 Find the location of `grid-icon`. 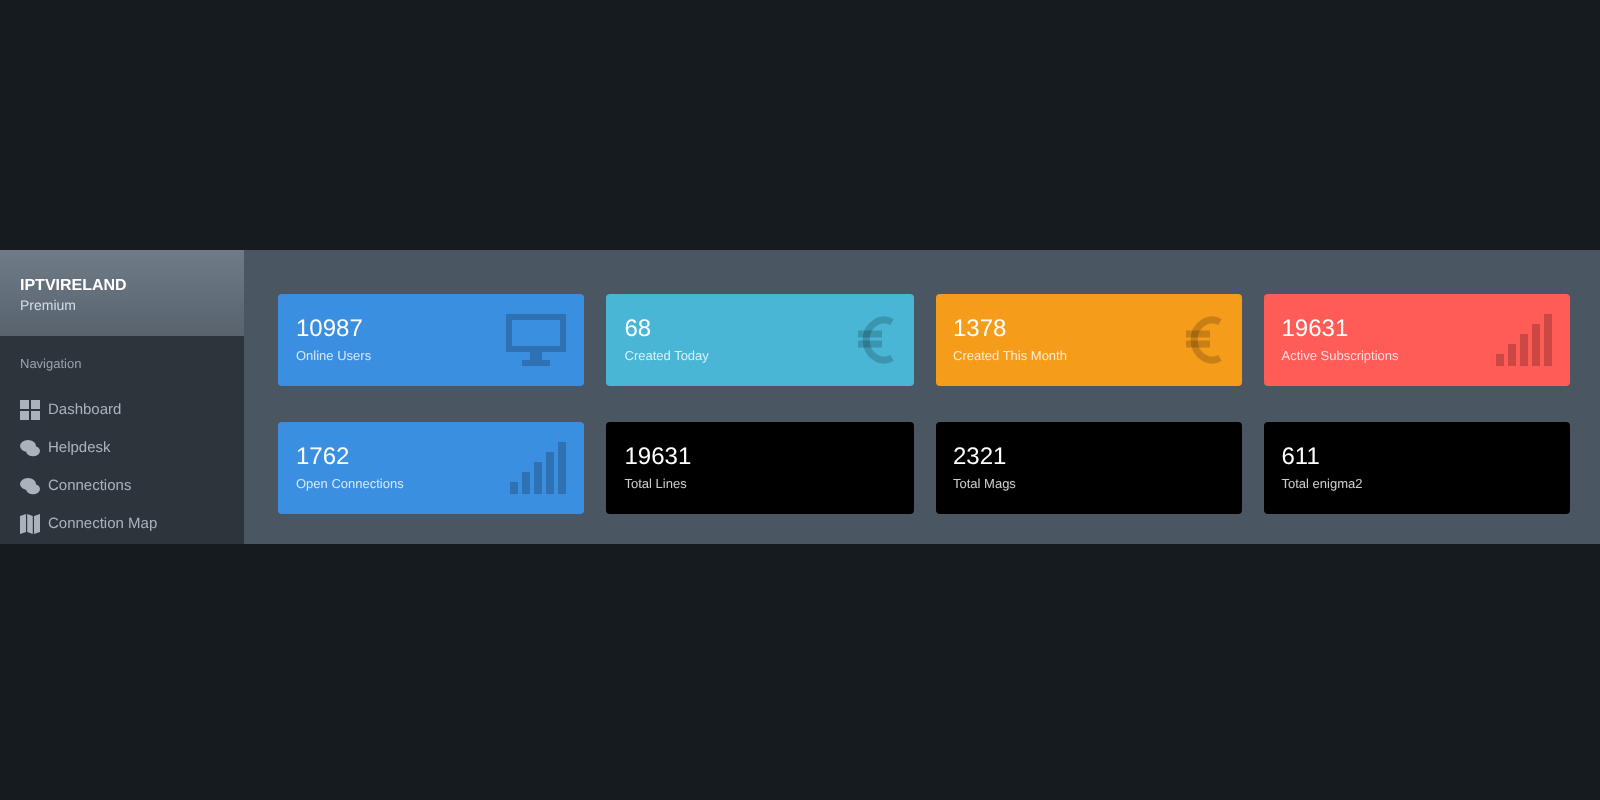

grid-icon is located at coordinates (30, 409).